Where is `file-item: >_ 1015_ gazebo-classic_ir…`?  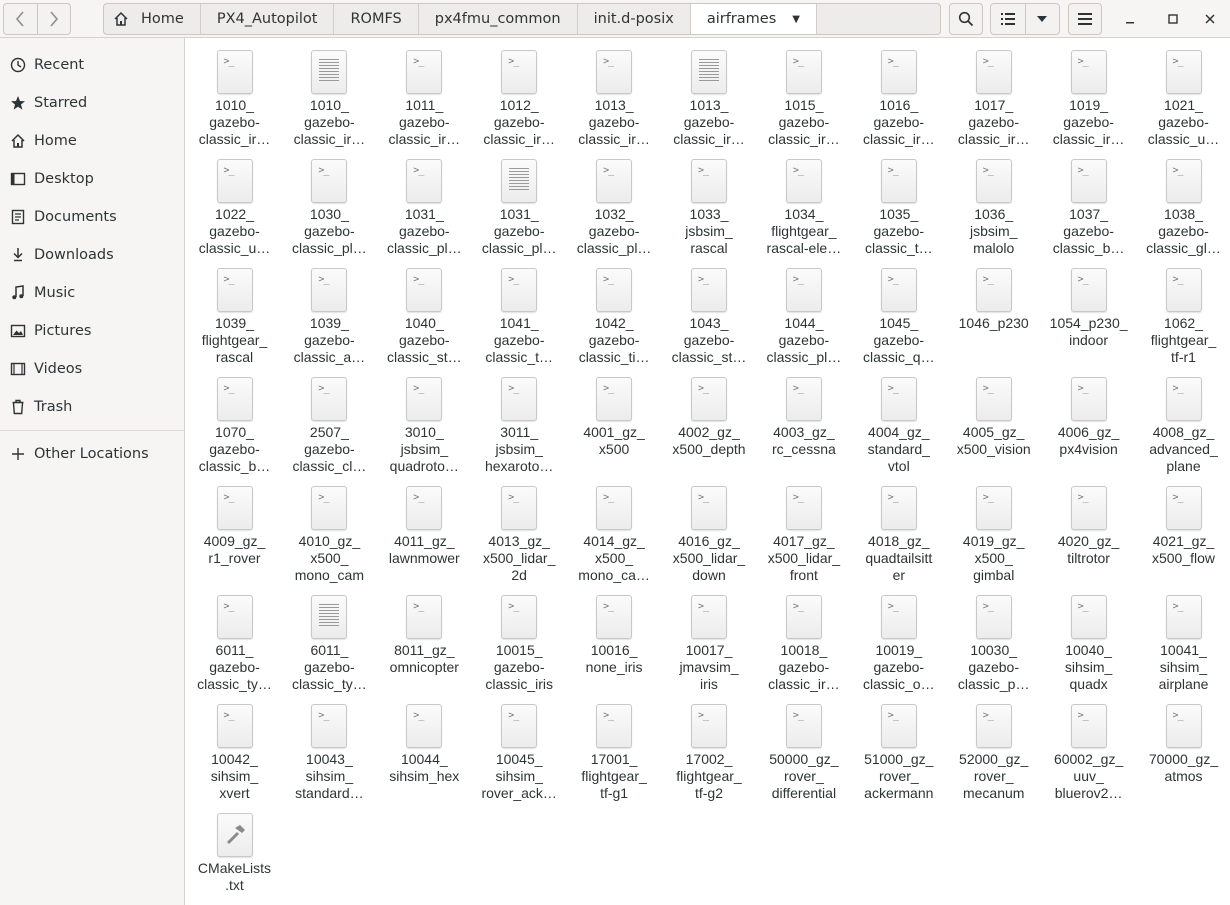
file-item: >_ 1015_ gazebo-classic_ir… is located at coordinates (803, 96).